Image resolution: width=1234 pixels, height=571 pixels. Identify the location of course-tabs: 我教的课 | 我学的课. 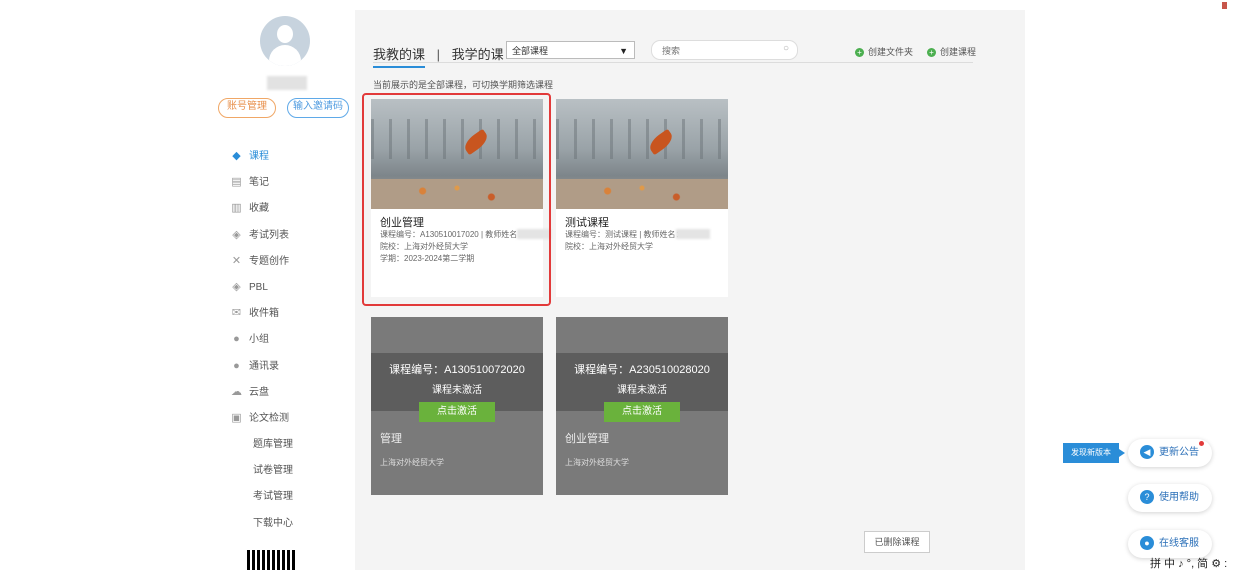
(438, 53).